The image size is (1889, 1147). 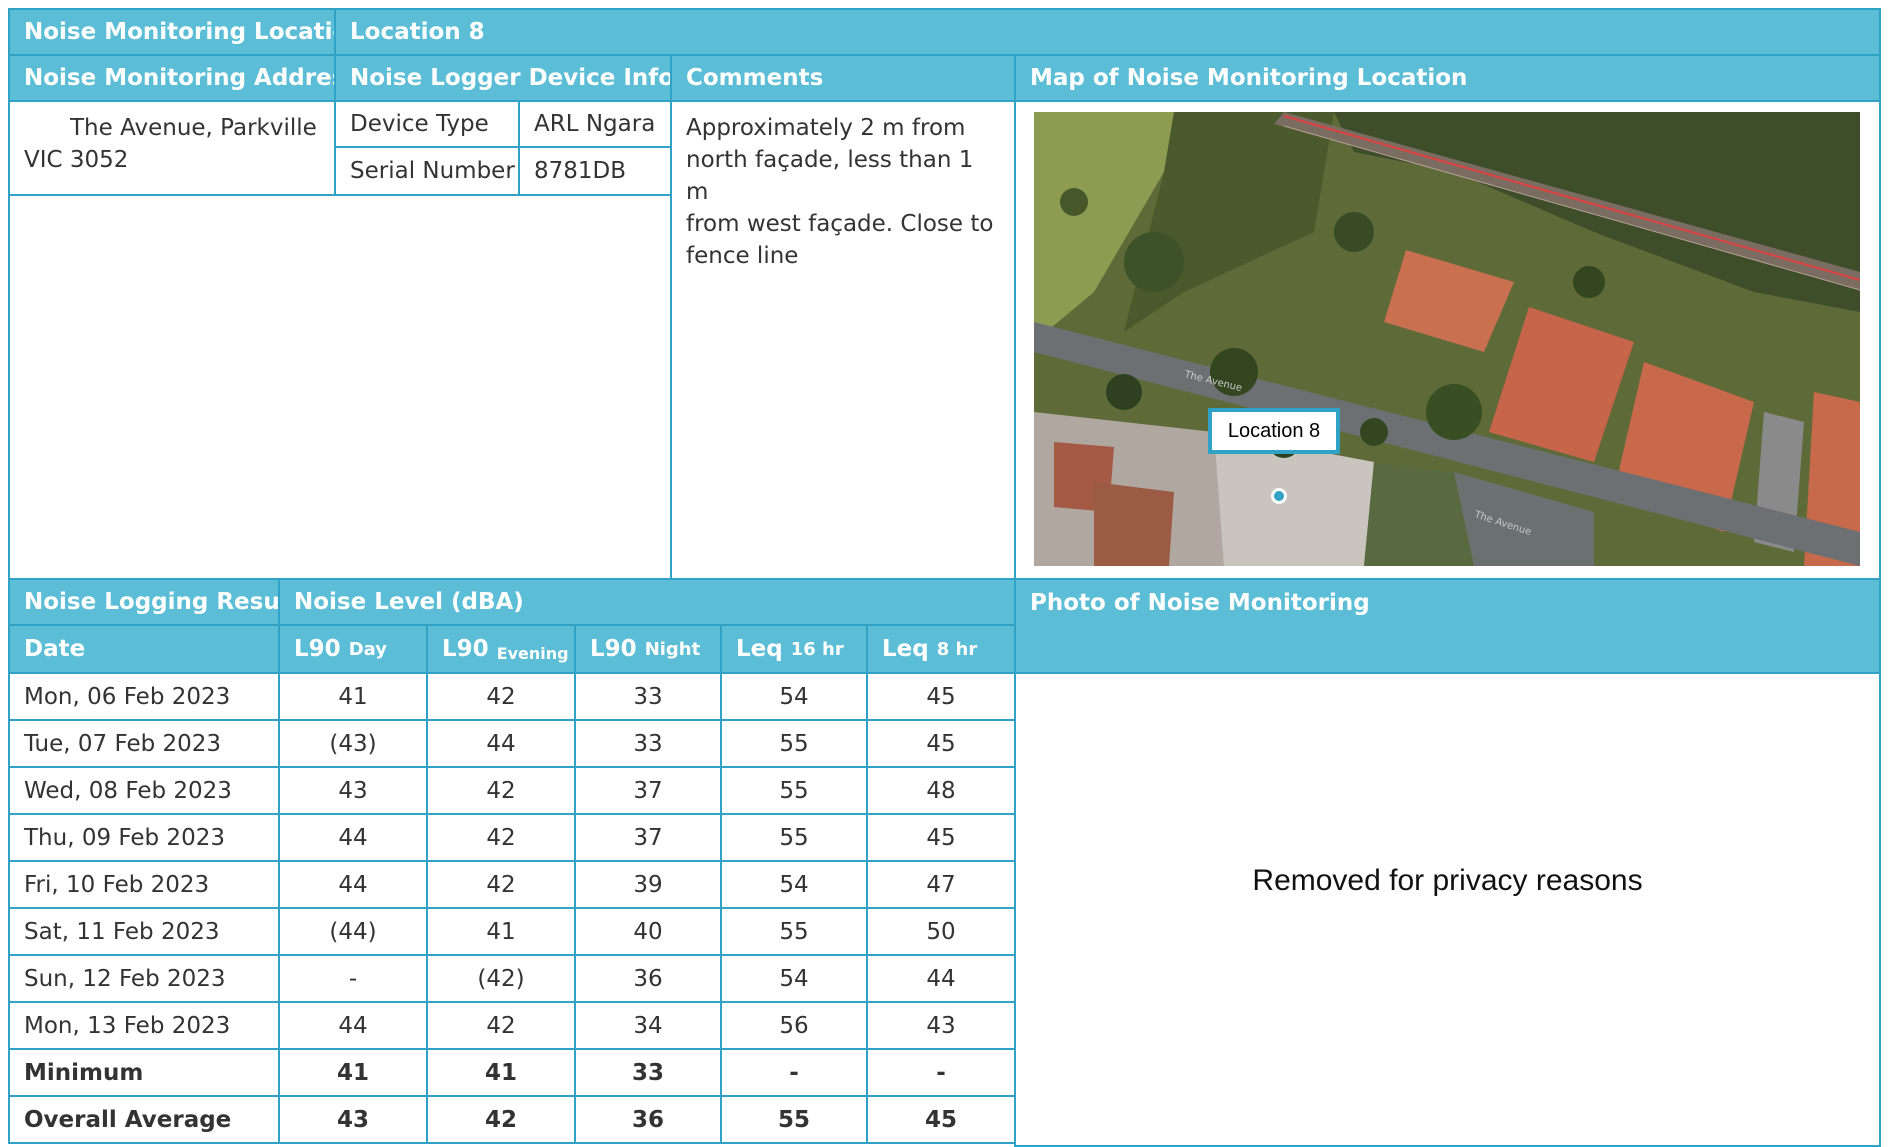 What do you see at coordinates (1200, 603) in the screenshot?
I see `photo-title: Photo of Noise Monitoring` at bounding box center [1200, 603].